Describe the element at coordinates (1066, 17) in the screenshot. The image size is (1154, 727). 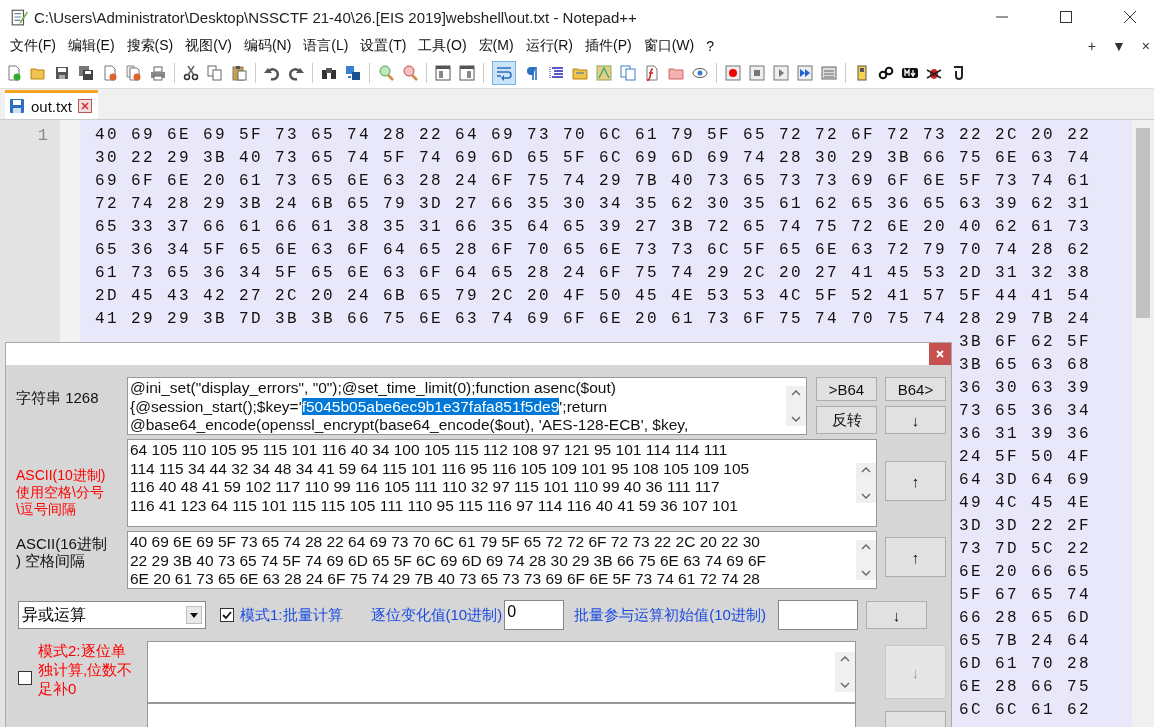
I see `maximize-icon` at that location.